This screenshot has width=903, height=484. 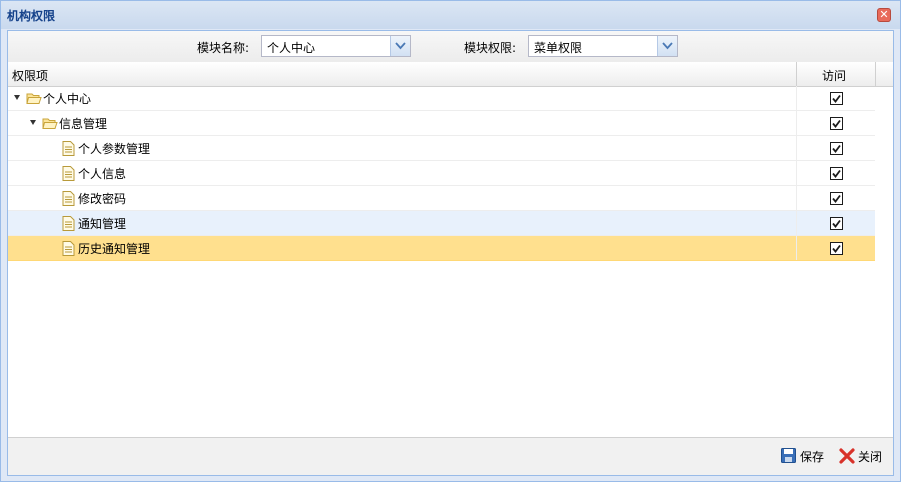 I want to click on module-name-select: 个人中心, so click(x=336, y=46).